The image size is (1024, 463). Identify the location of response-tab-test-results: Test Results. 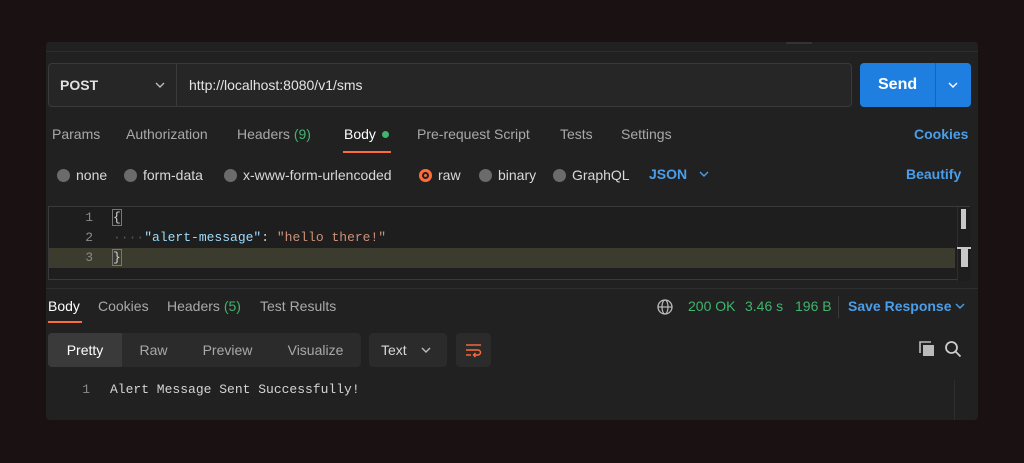
(298, 306).